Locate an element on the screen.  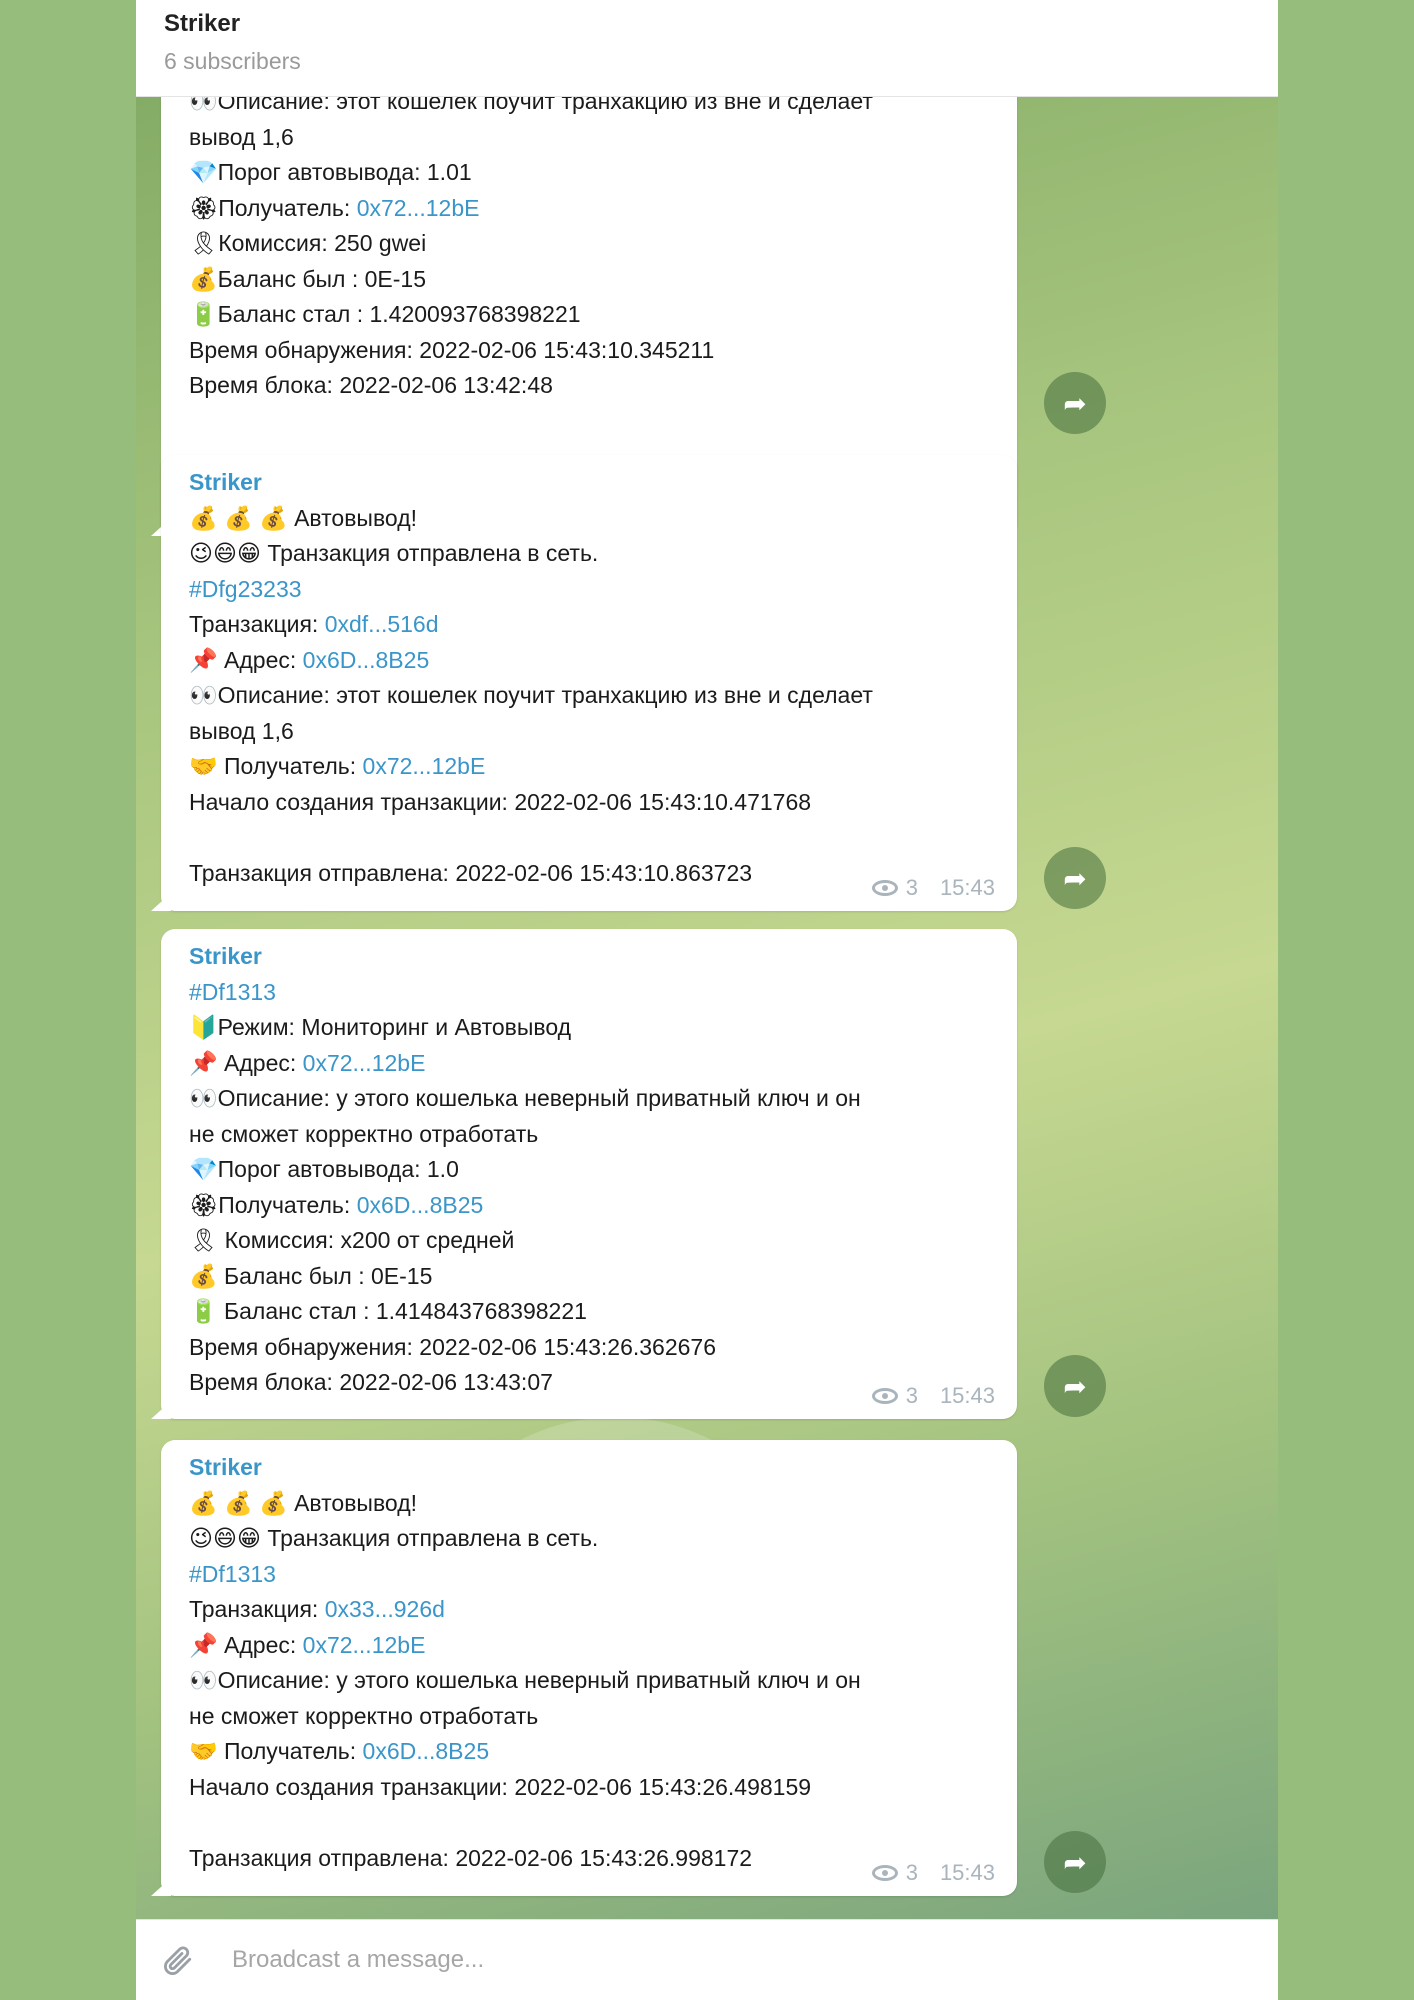
message-text: Комиссия: x200 от средней is located at coordinates (366, 1240).